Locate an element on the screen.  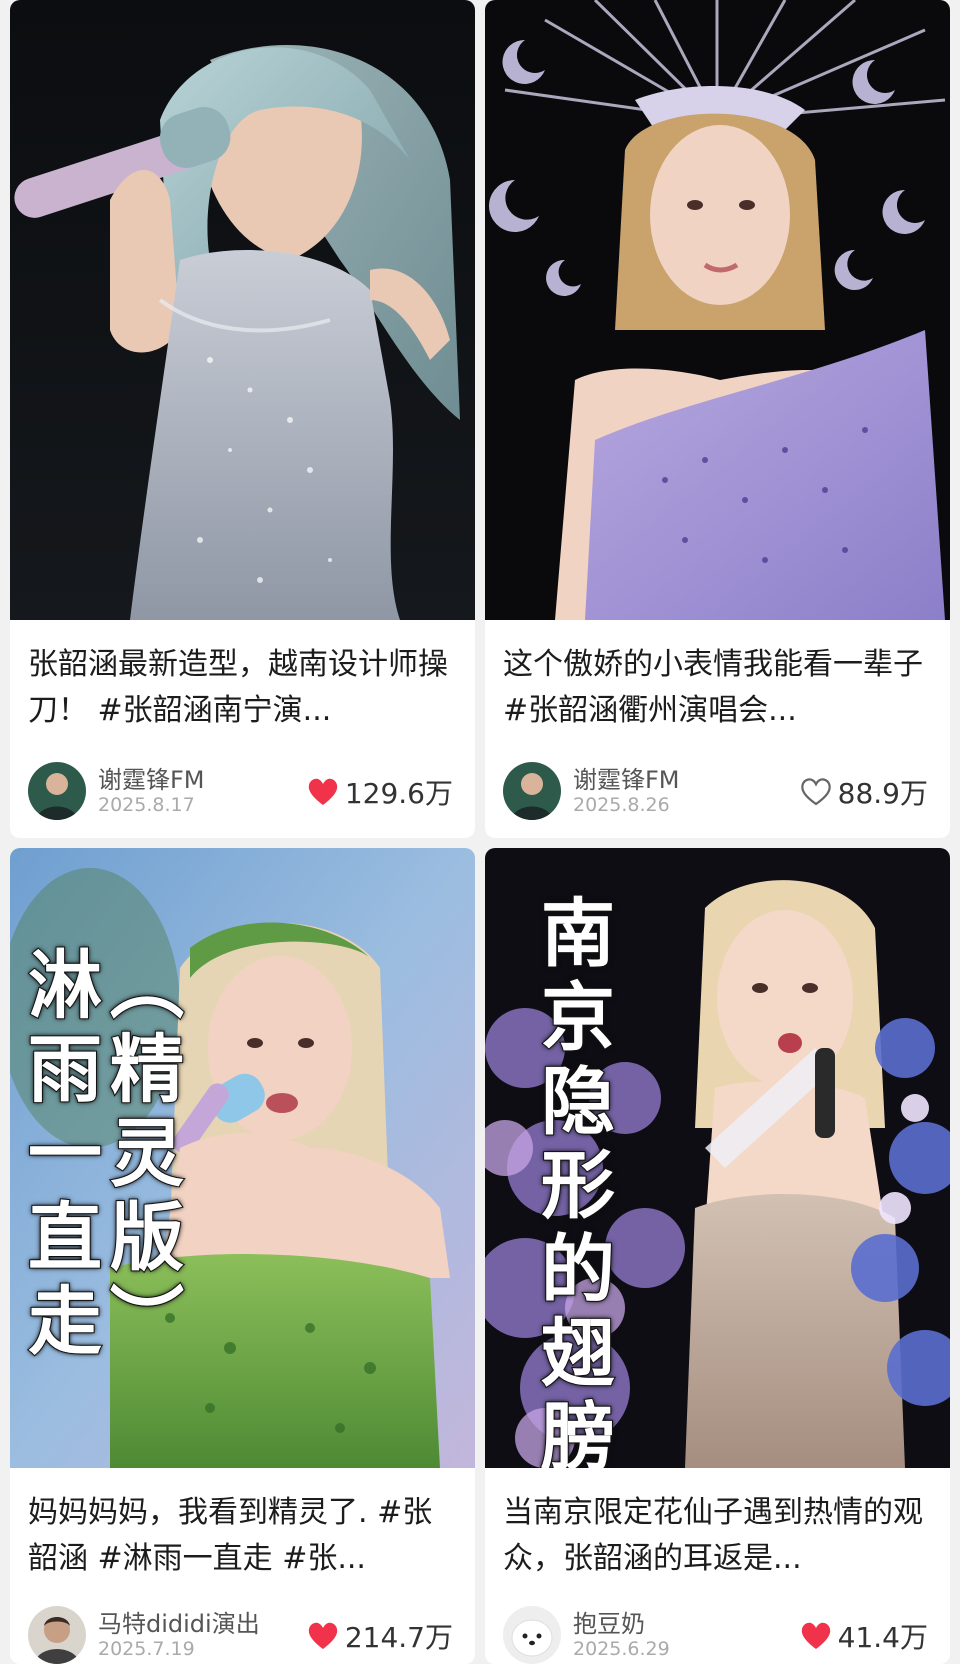
cover-overlay-title: 淋 雨 一 直 走 is located at coordinates (65, 1154).